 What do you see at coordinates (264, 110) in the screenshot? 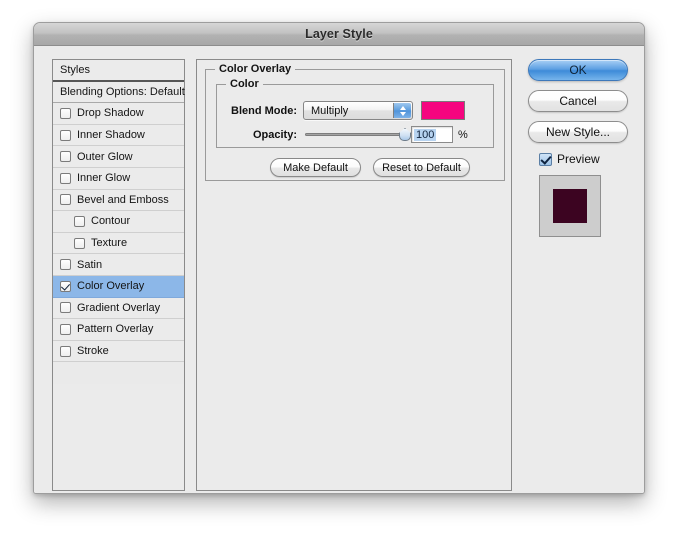
I see `blend-mode-label: Blend Mode:` at bounding box center [264, 110].